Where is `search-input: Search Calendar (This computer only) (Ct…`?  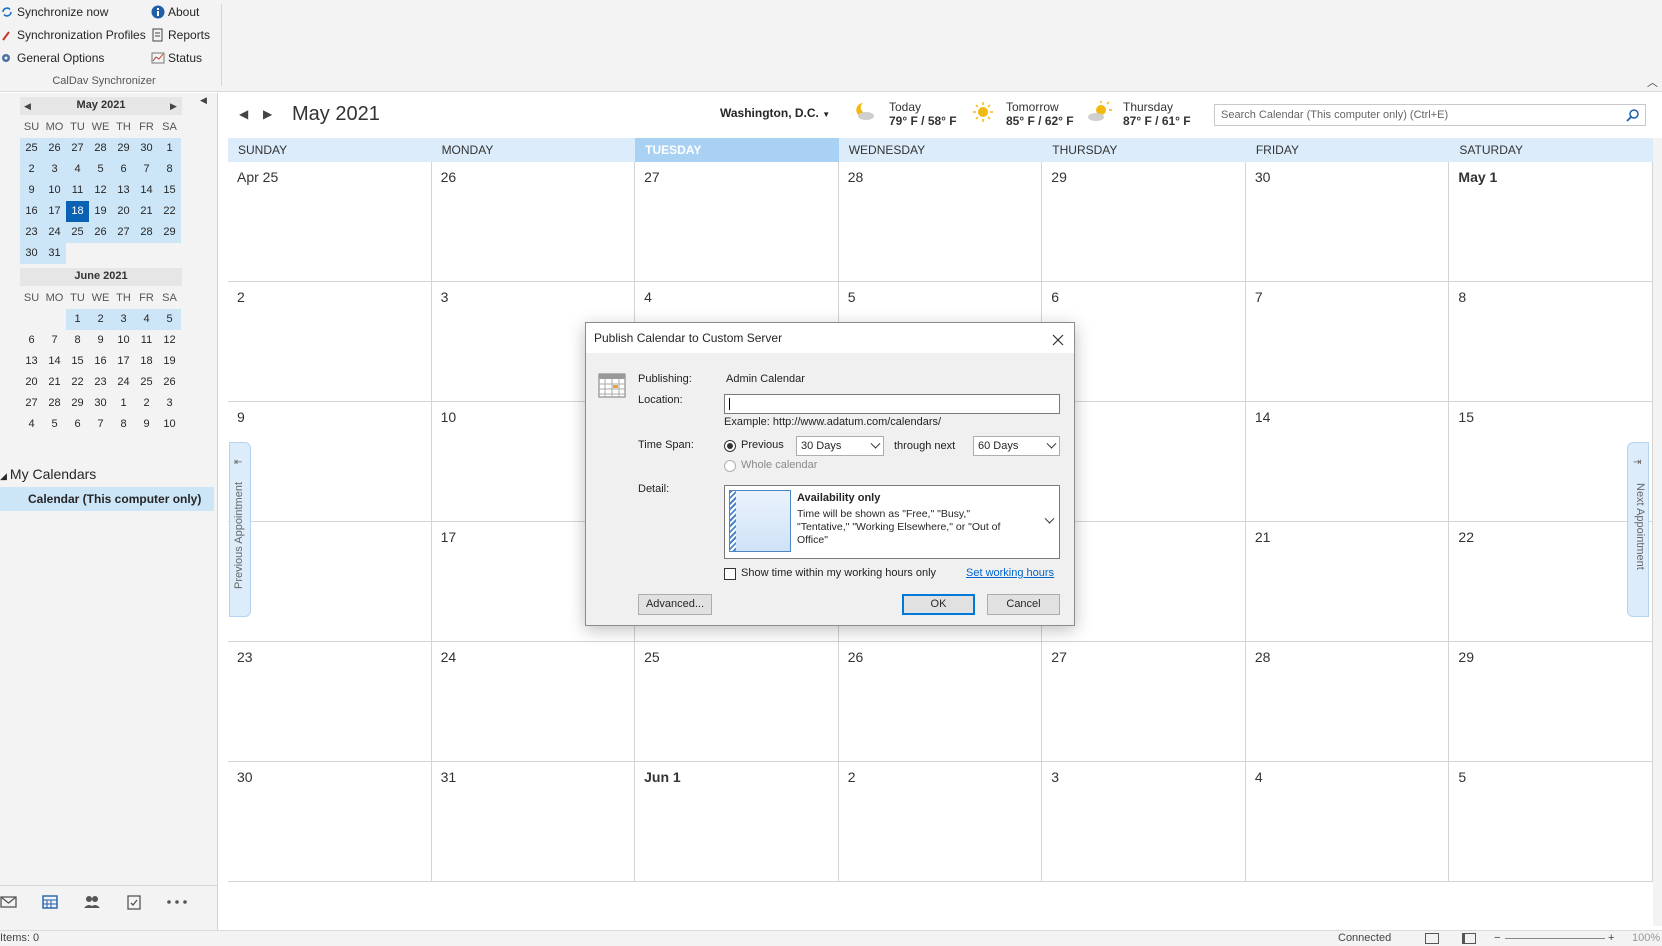
search-input: Search Calendar (This computer only) (Ct… is located at coordinates (1430, 115).